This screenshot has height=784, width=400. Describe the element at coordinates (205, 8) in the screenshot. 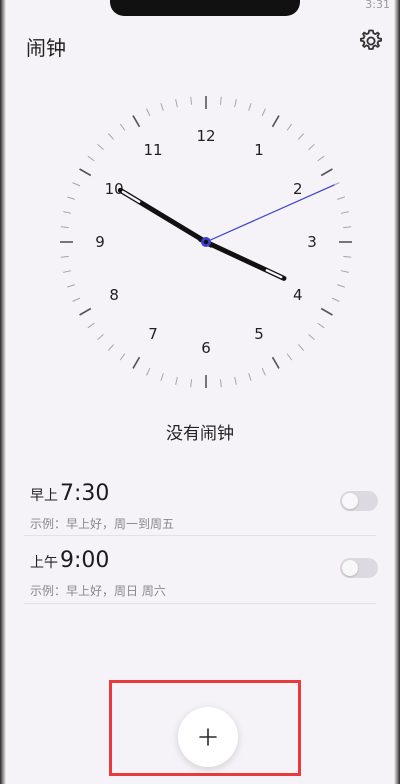

I see `camera-notch` at that location.